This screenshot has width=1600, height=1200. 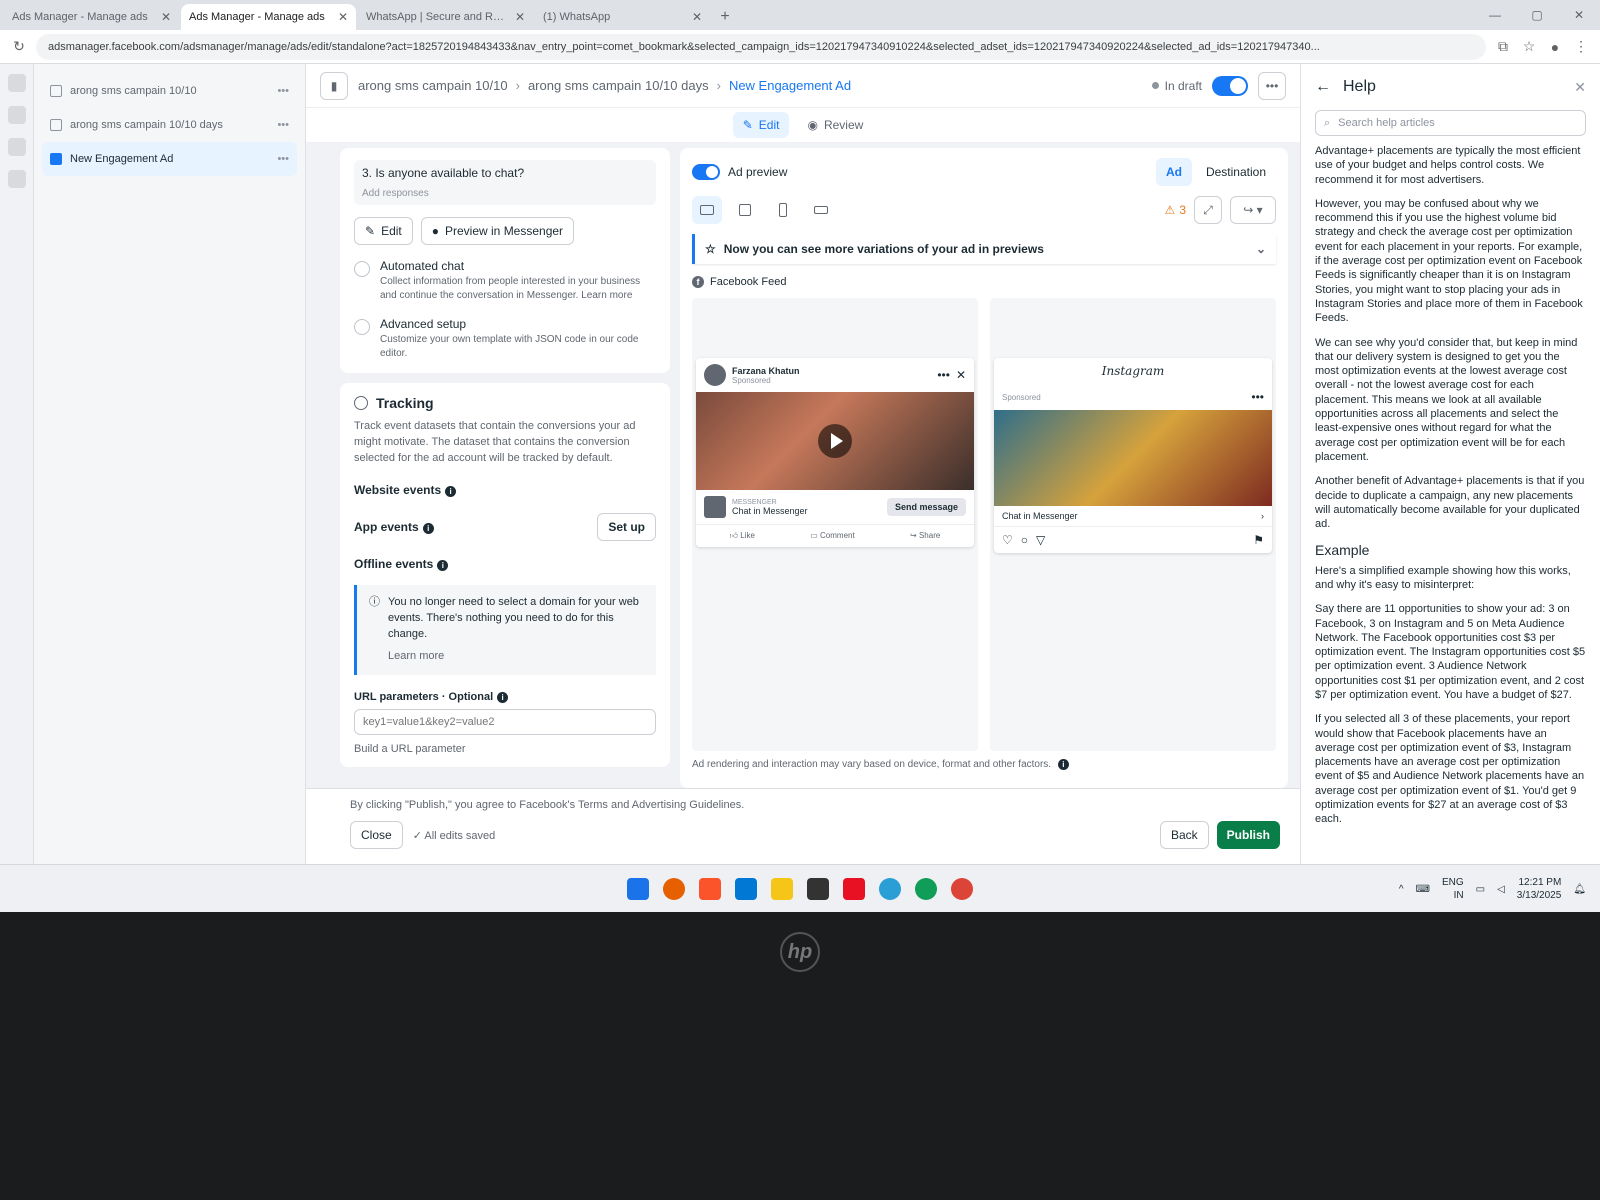 What do you see at coordinates (925, 536) in the screenshot?
I see `share-button: ↪ Share` at bounding box center [925, 536].